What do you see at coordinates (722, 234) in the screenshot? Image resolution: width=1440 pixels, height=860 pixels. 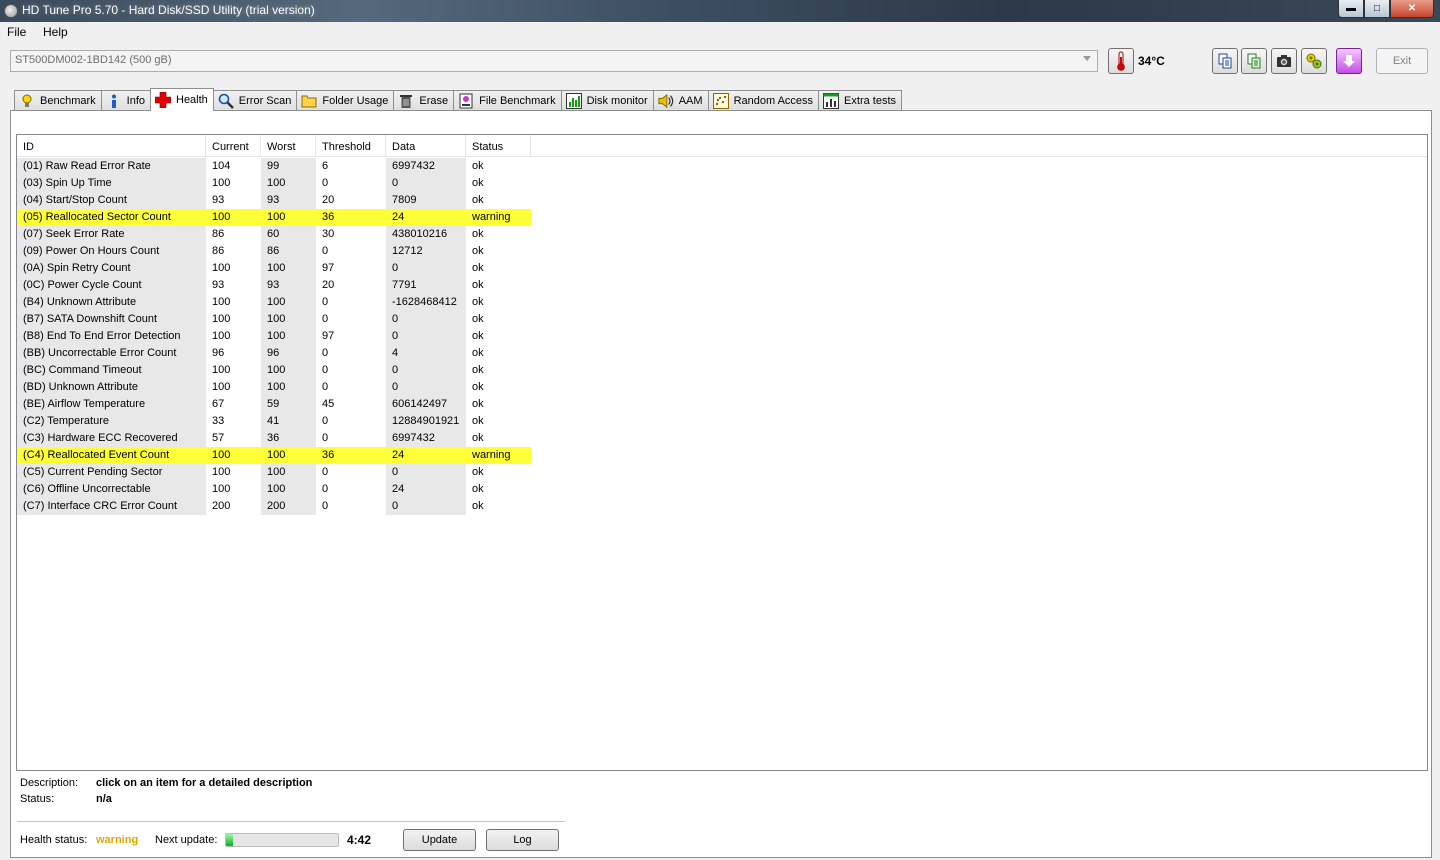 I see `table-row: (07) Seek Error Rate 86 60 30 438010216 ok` at bounding box center [722, 234].